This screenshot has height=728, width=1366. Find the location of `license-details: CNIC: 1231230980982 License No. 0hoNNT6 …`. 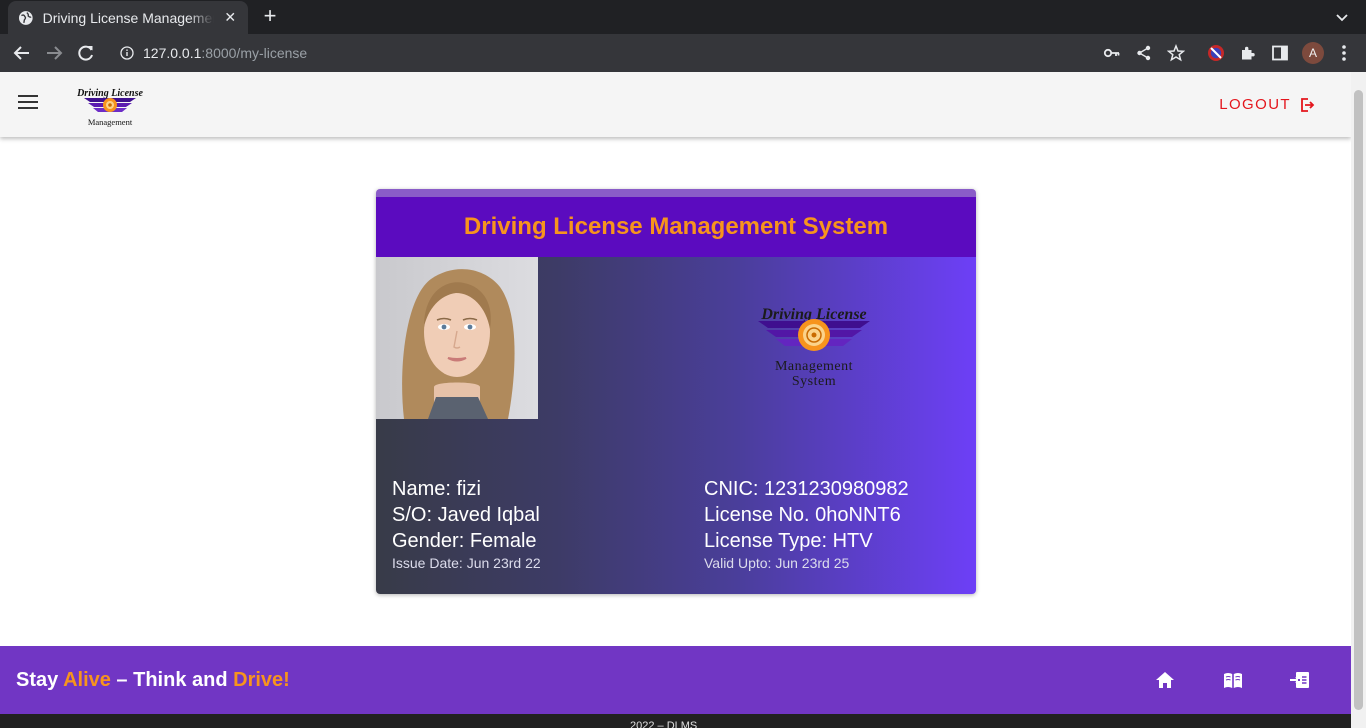

license-details: CNIC: 1231230980982 License No. 0hoNNT6 … is located at coordinates (806, 524).